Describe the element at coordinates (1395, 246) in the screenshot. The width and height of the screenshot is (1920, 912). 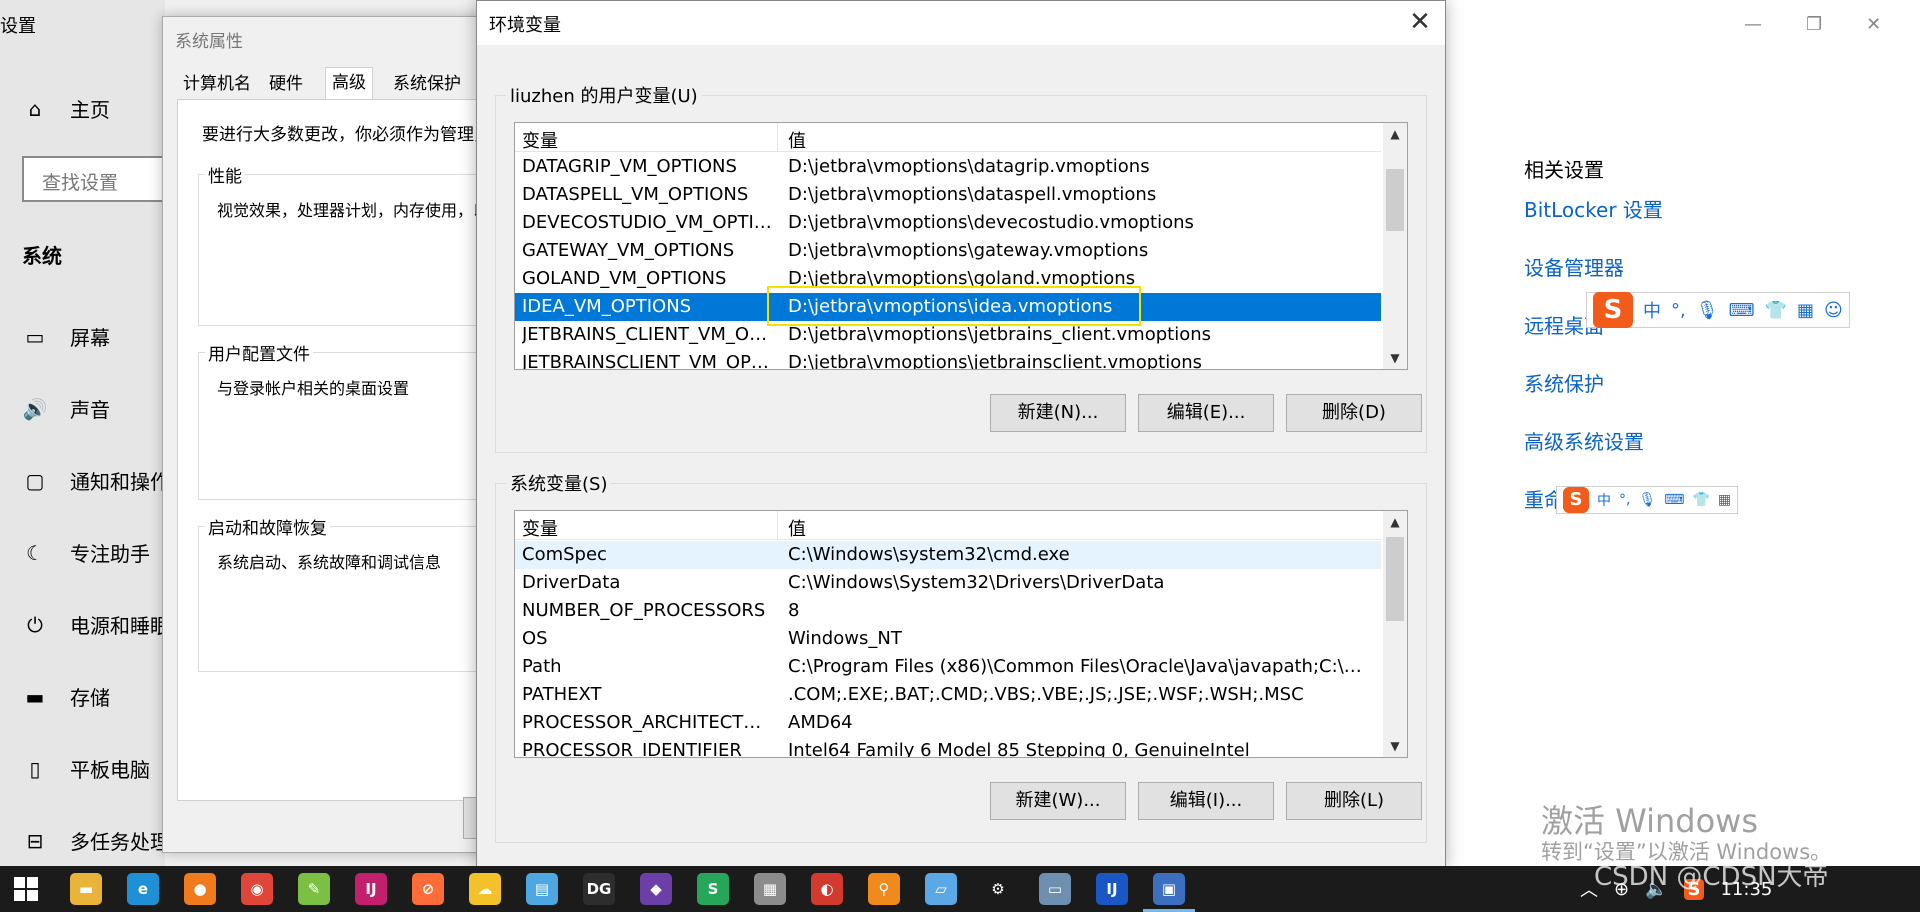
I see `user-list-scrollbar: ▲ ▼` at that location.